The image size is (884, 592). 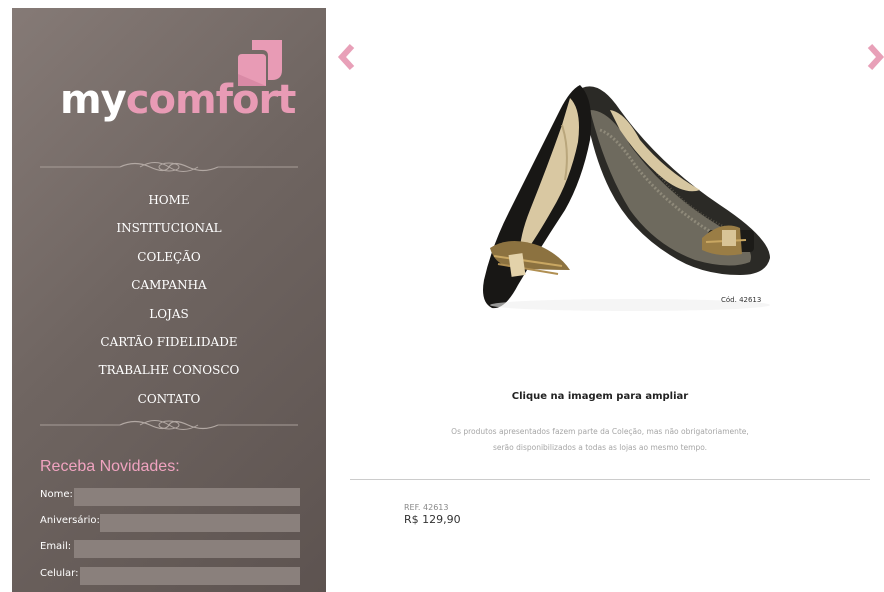 What do you see at coordinates (200, 523) in the screenshot?
I see `birthday-field` at bounding box center [200, 523].